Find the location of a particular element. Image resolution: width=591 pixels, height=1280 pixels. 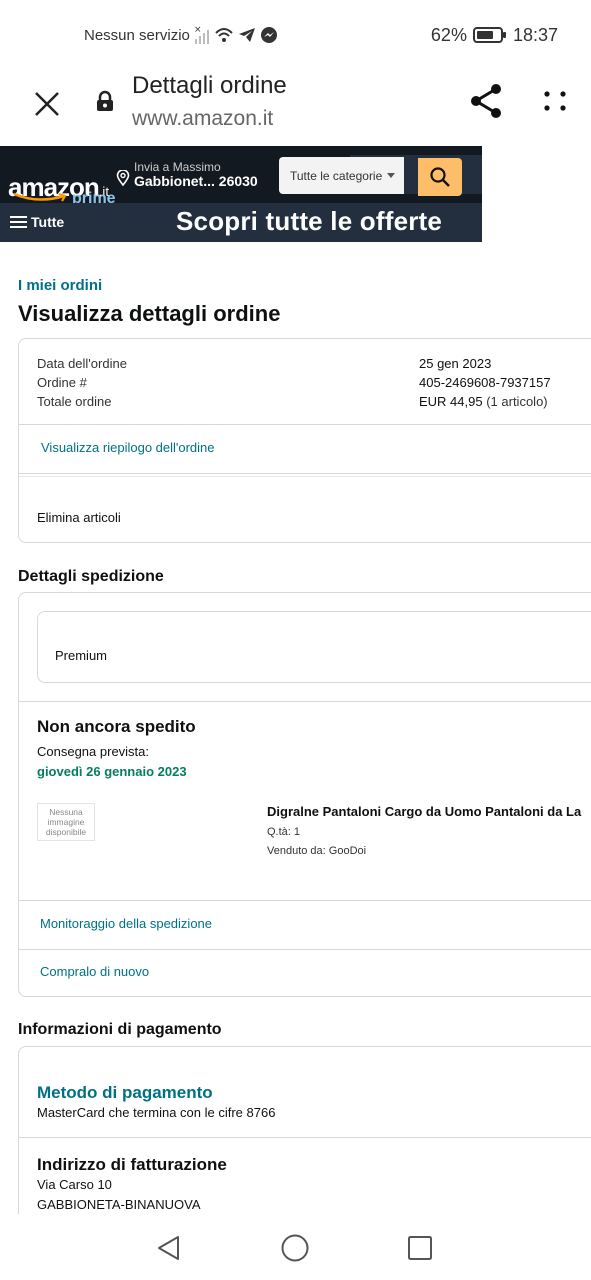

delivery-estimate-date: giovedì 26 gennaio 2023 is located at coordinates (112, 771).